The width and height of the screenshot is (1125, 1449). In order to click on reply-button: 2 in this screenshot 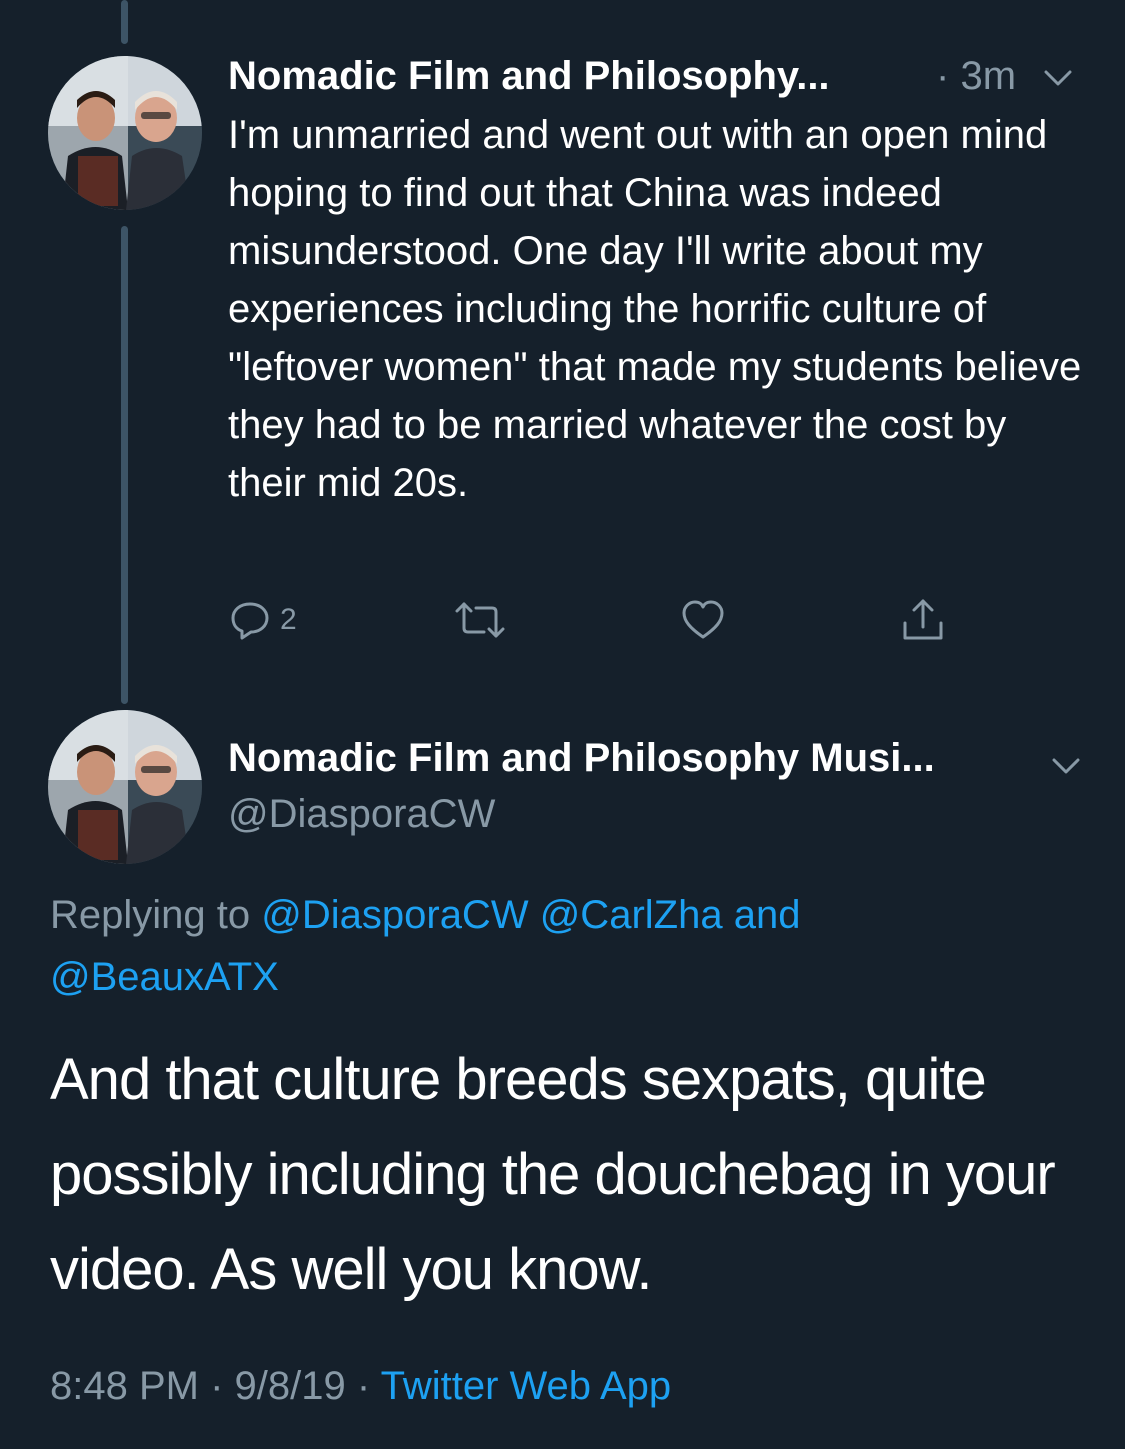, I will do `click(262, 620)`.